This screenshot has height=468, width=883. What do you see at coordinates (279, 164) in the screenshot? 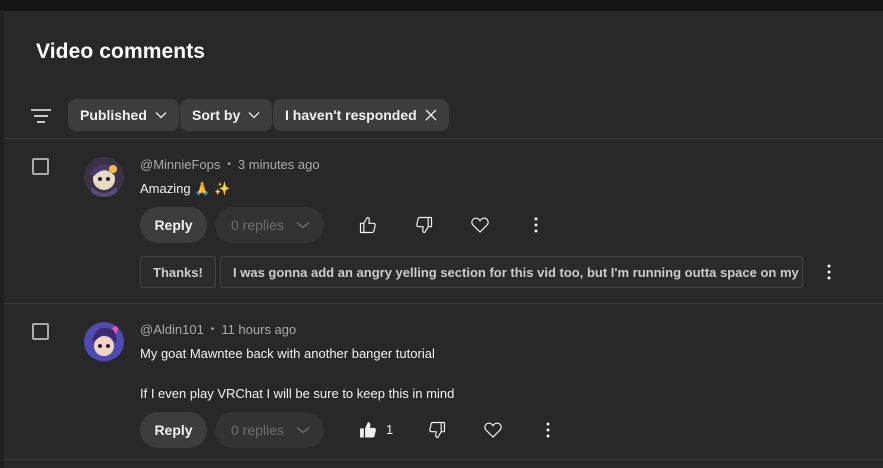
I see `comment-timestamp: 3 minutes ago` at bounding box center [279, 164].